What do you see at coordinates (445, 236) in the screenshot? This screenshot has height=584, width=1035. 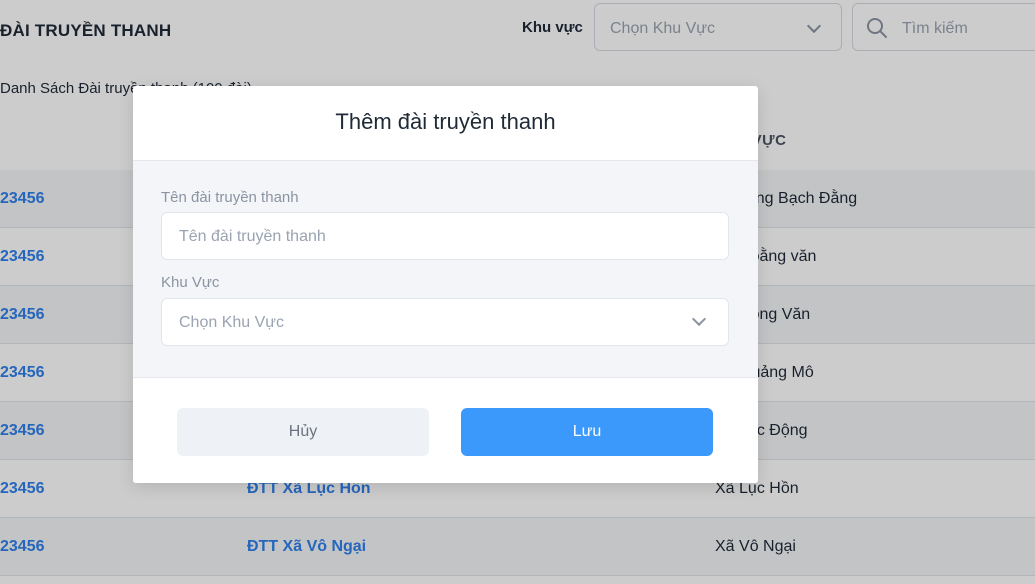 I see `station-name-input: Tên đài truyền thanh` at bounding box center [445, 236].